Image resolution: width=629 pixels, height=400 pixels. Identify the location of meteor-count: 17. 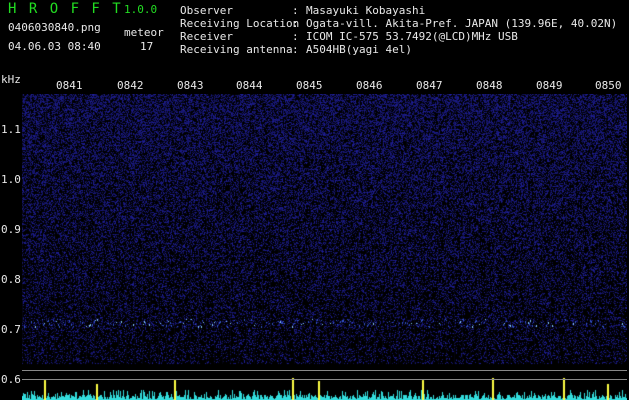
(147, 46).